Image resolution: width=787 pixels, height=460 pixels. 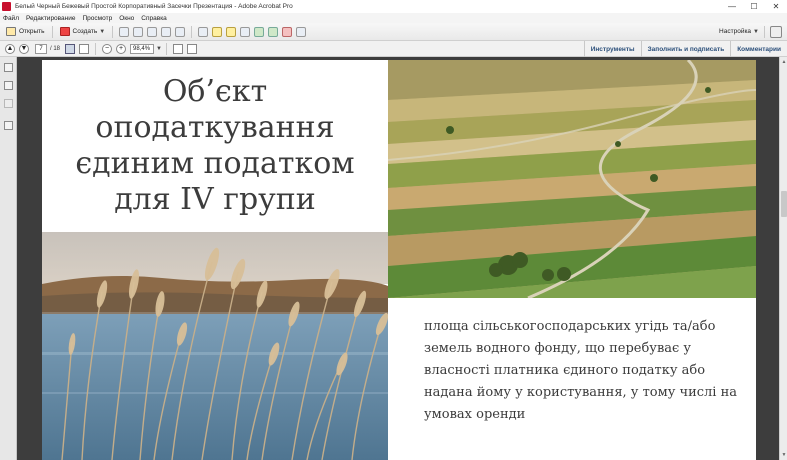 What do you see at coordinates (215, 127) in the screenshot?
I see `slide-title-line: оподаткування` at bounding box center [215, 127].